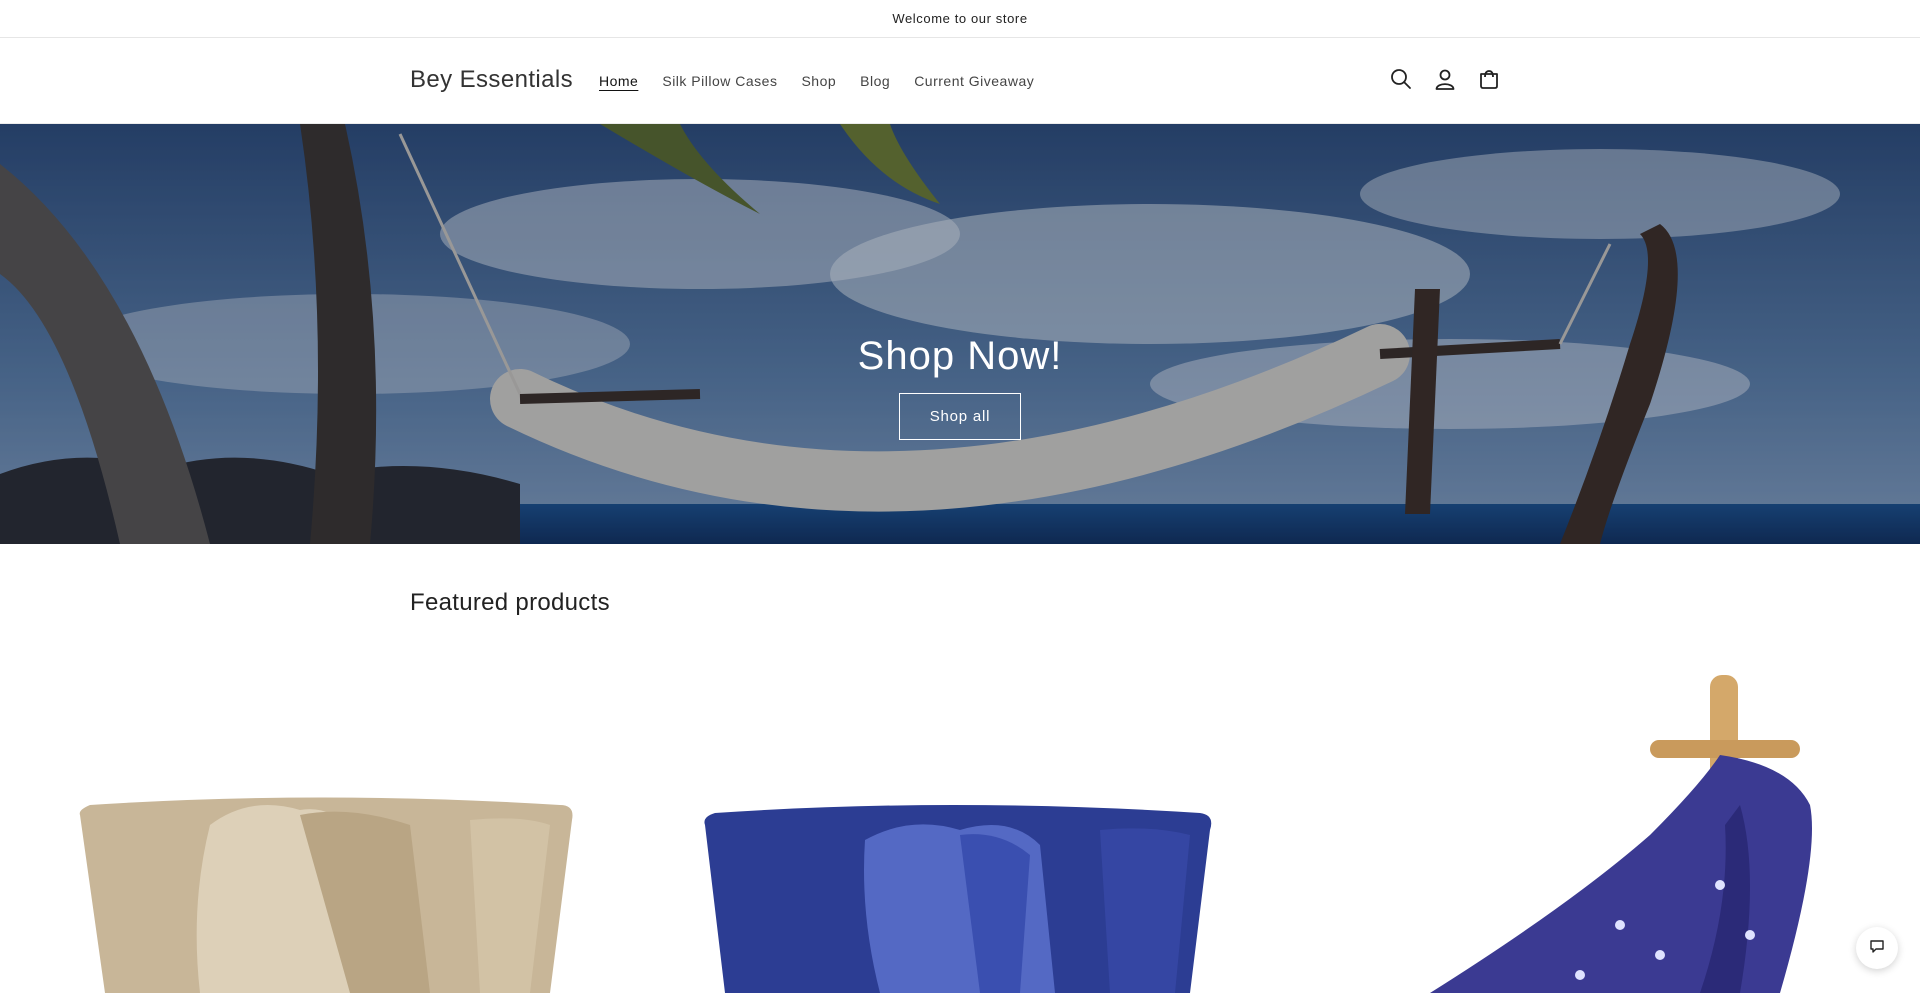  What do you see at coordinates (974, 81) in the screenshot?
I see `nav-item-current-giveaway: Current Giveaway` at bounding box center [974, 81].